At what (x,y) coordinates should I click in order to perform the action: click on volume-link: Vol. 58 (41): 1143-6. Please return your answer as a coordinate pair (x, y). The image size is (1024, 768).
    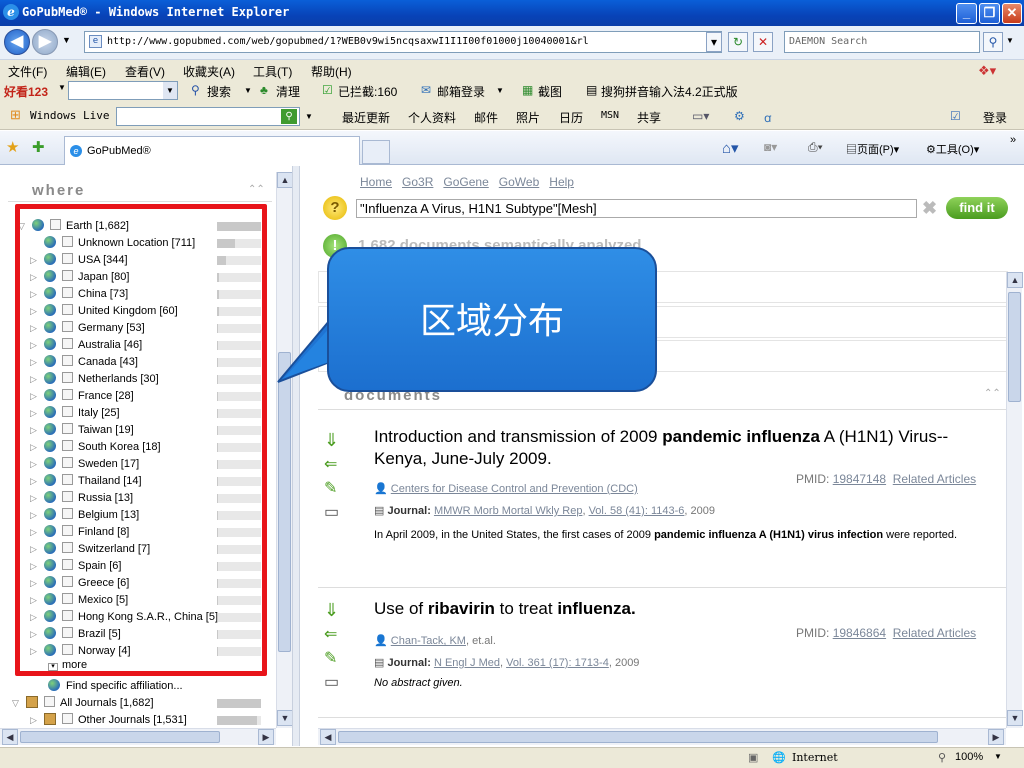
    Looking at the image, I should click on (637, 511).